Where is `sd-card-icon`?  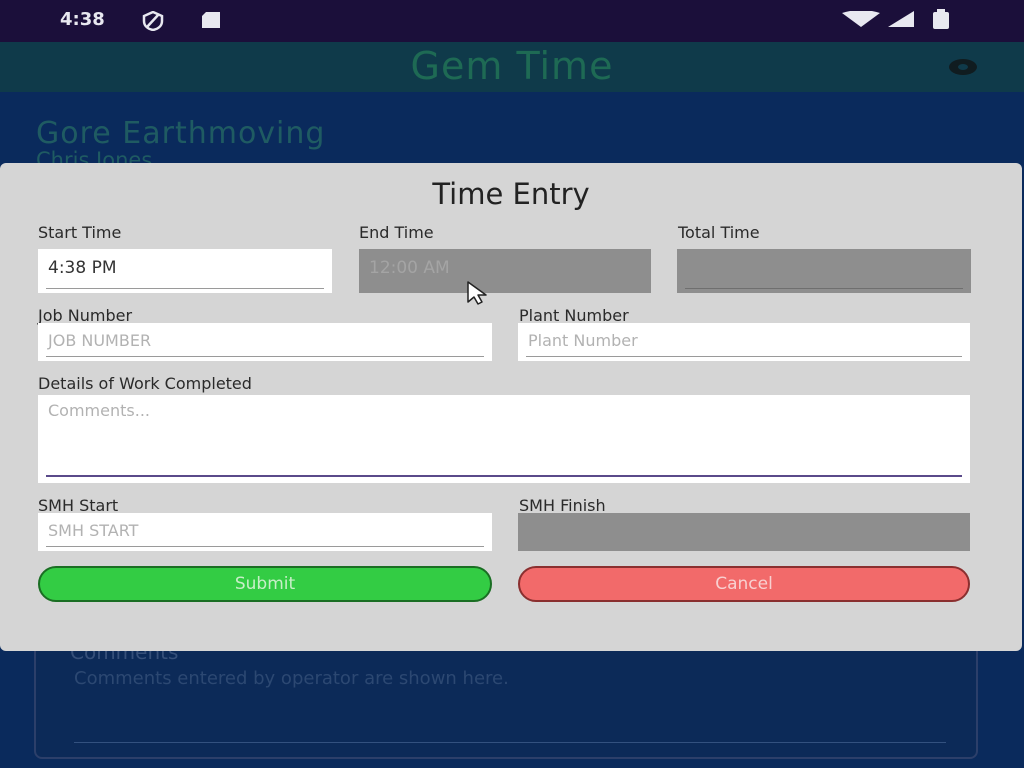 sd-card-icon is located at coordinates (211, 20).